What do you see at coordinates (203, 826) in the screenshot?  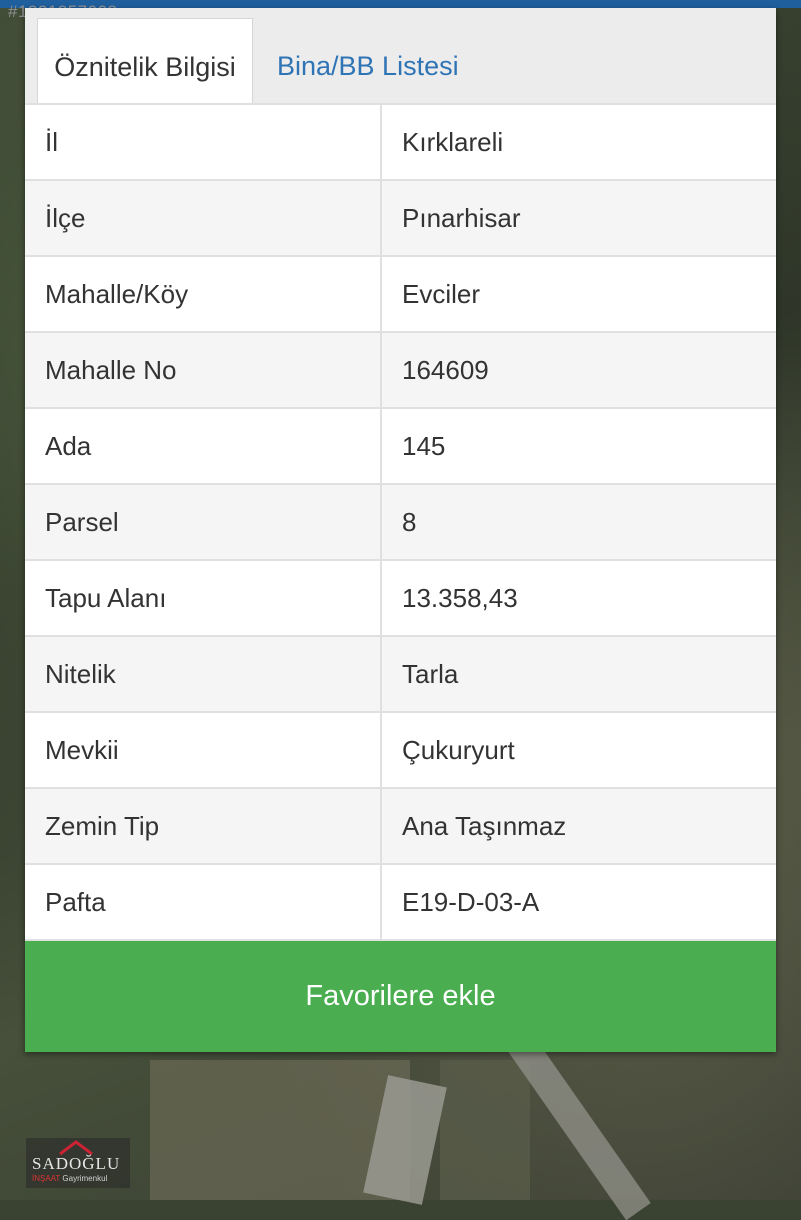 I see `row-label: Zemin Tip` at bounding box center [203, 826].